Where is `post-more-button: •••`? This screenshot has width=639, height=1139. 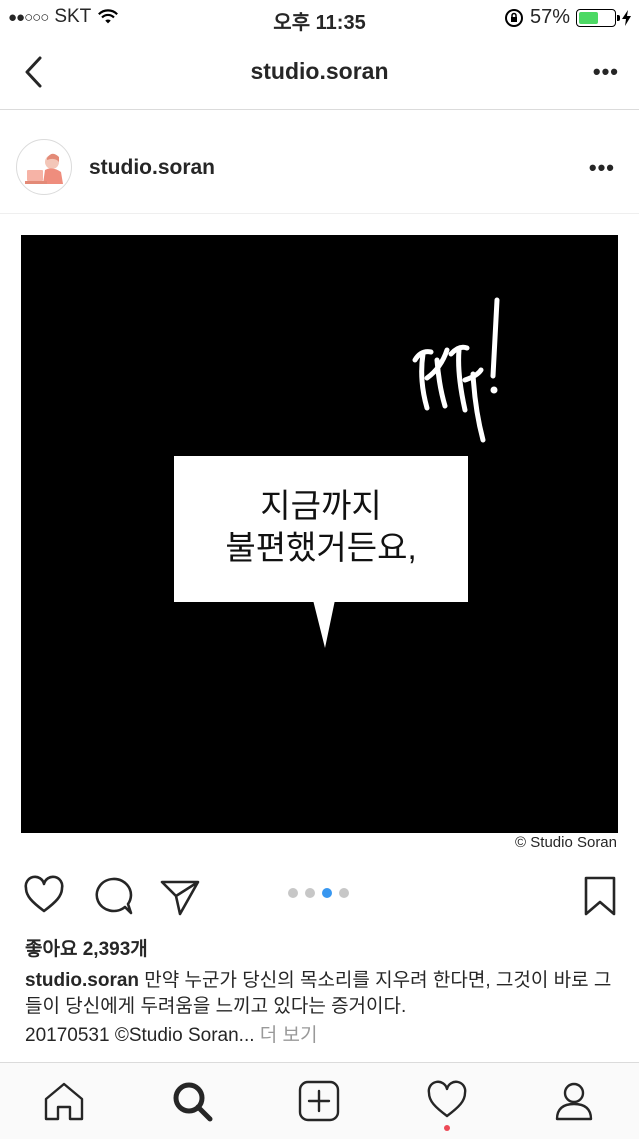
post-more-button: ••• is located at coordinates (602, 168).